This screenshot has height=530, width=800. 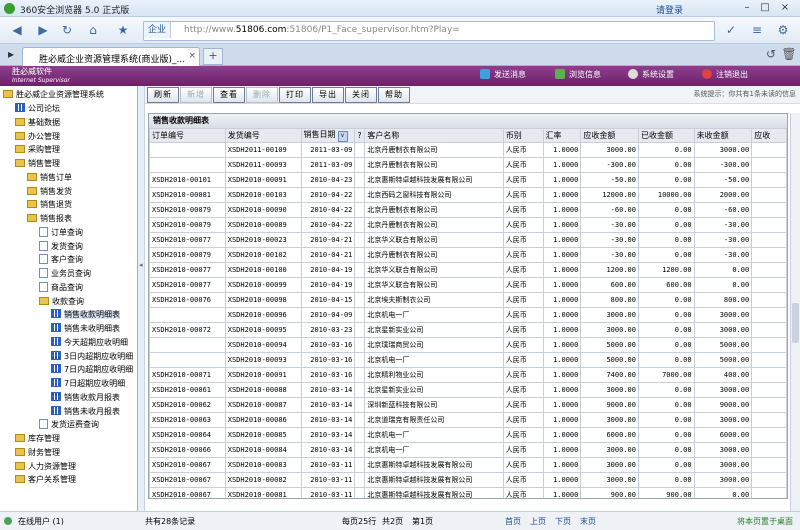 I want to click on column-header: 已收金额, so click(x=666, y=135).